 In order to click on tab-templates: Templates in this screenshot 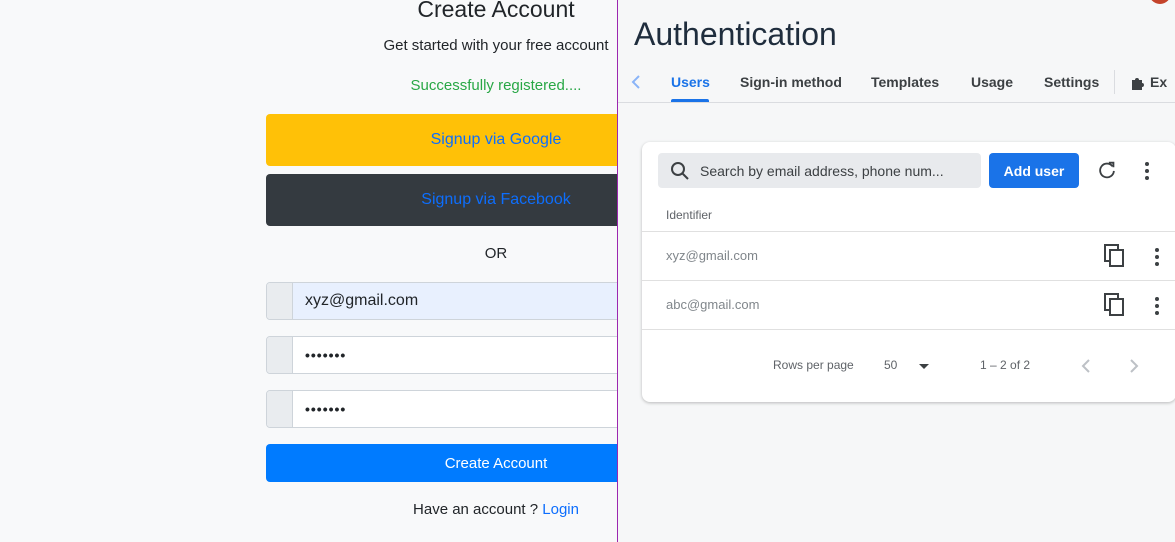, I will do `click(905, 82)`.